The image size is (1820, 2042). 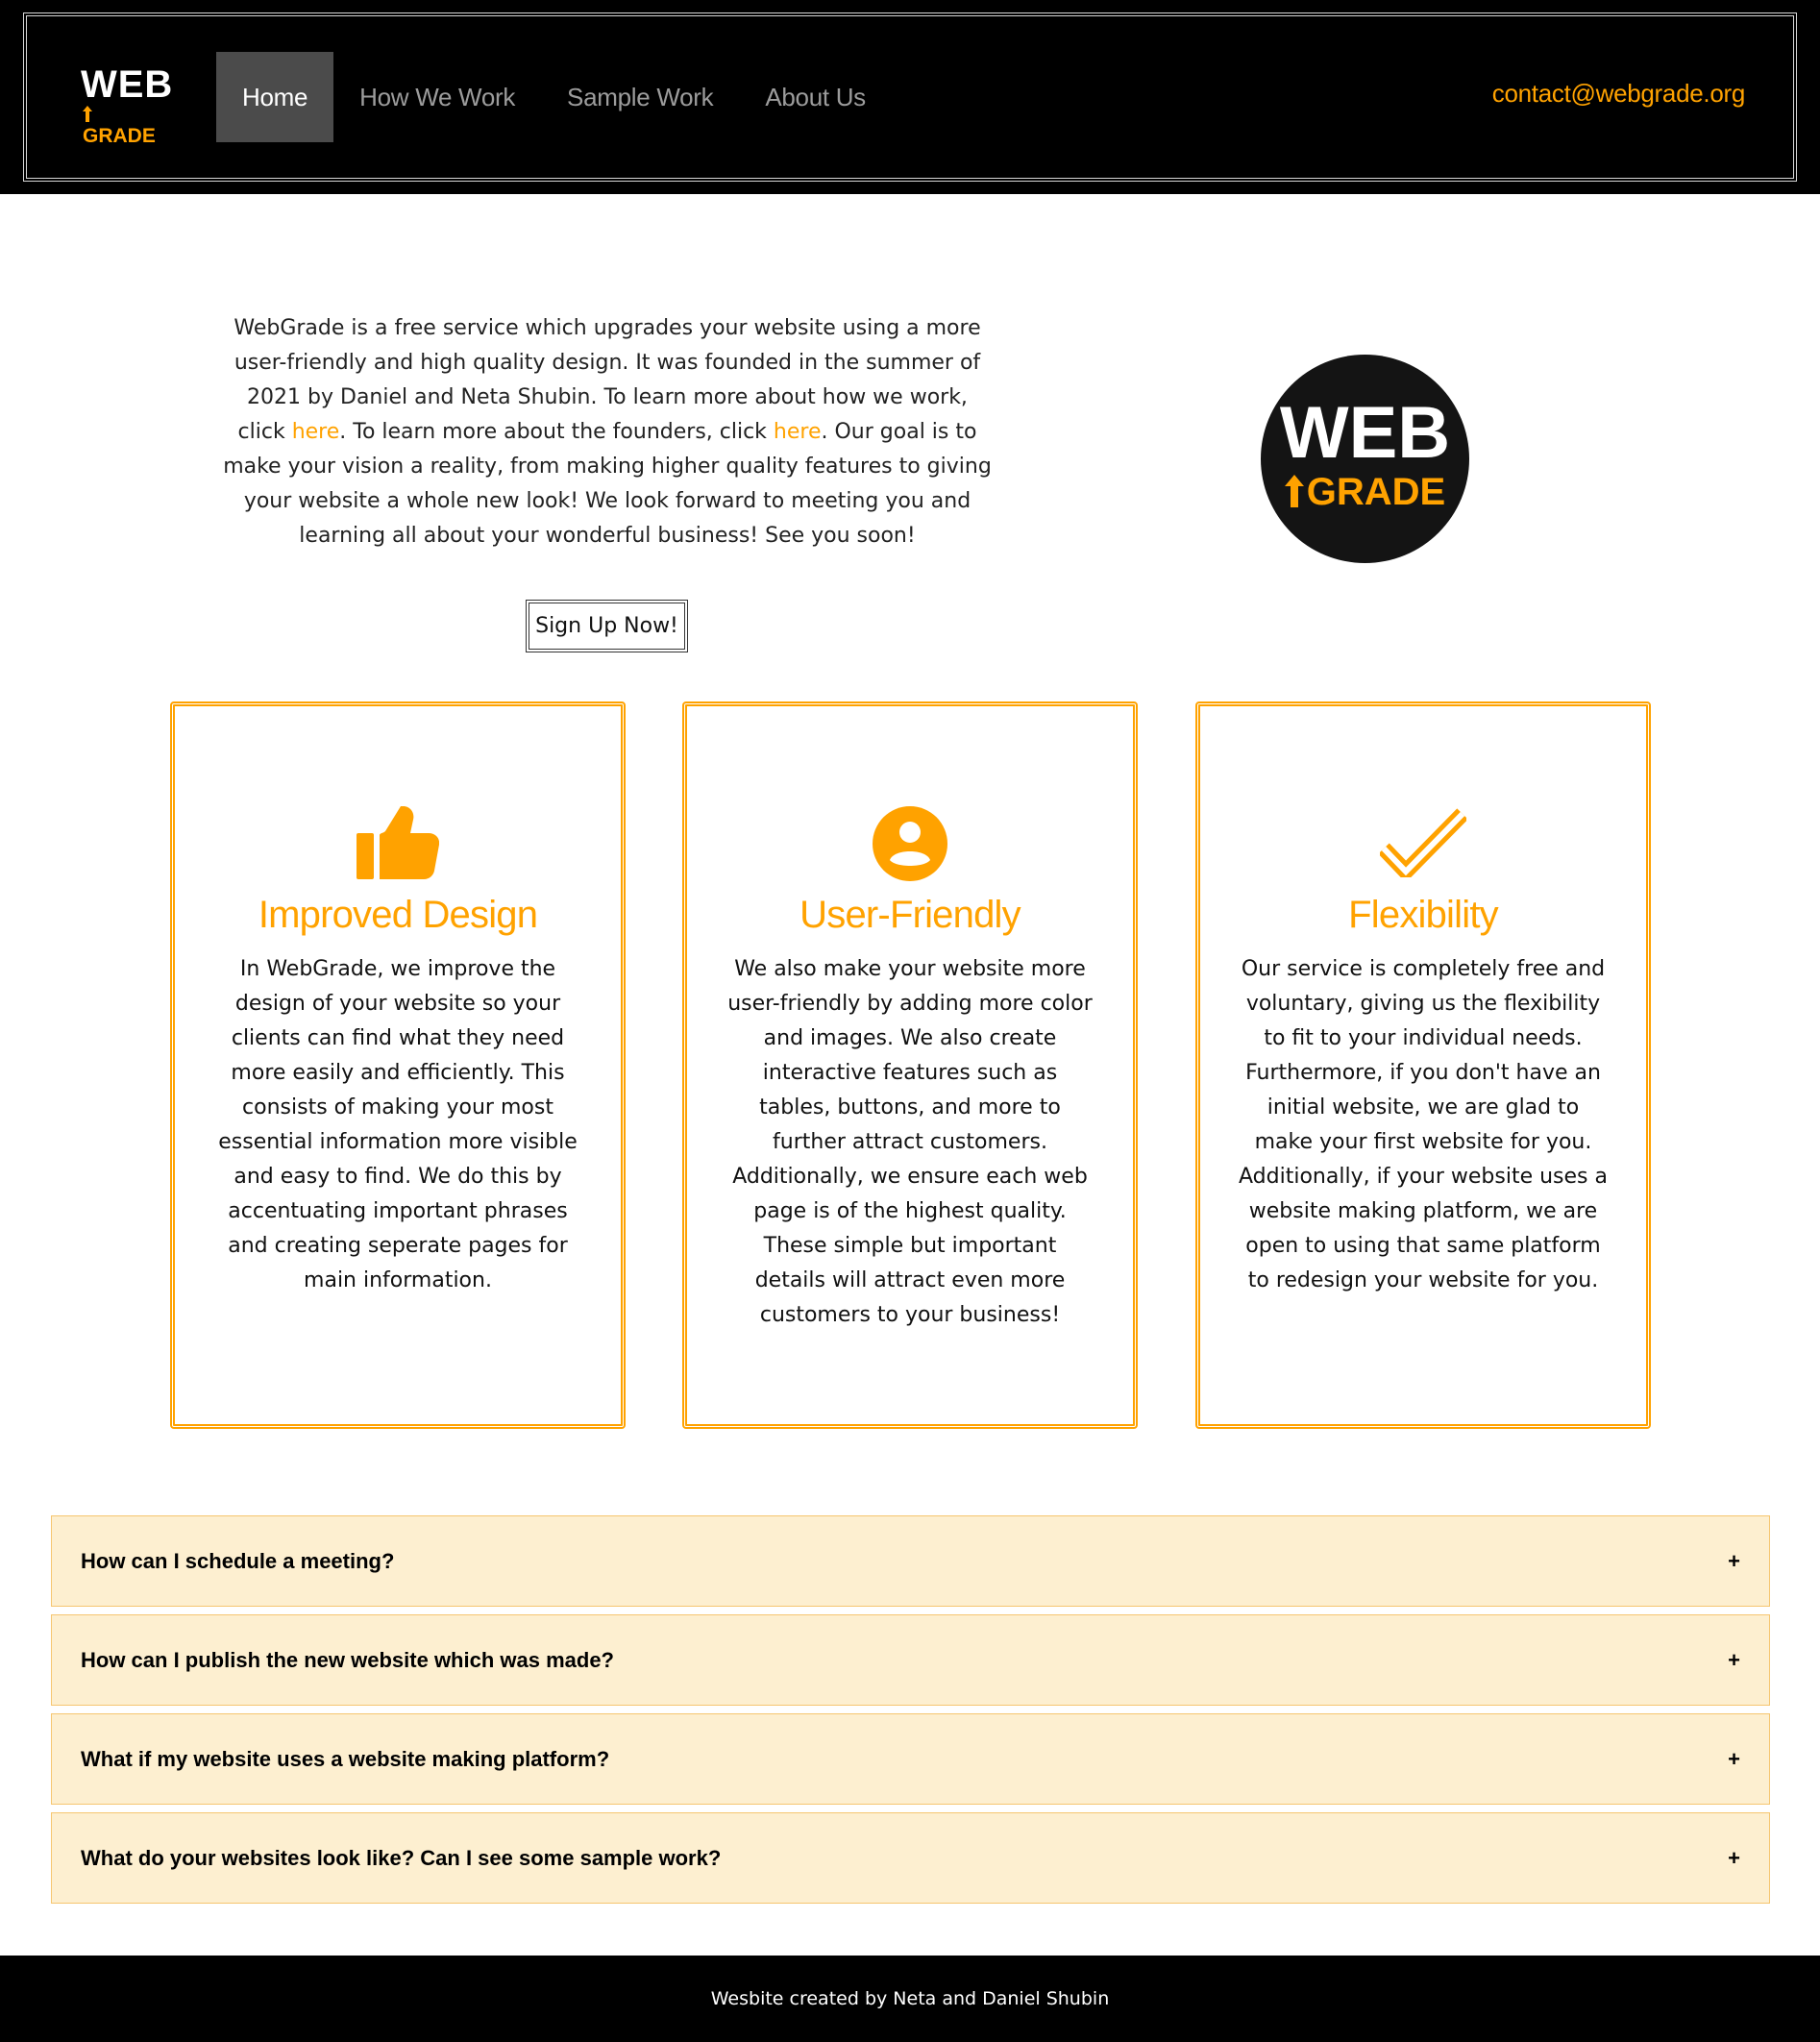 What do you see at coordinates (1365, 433) in the screenshot?
I see `badge-web-text: WEB` at bounding box center [1365, 433].